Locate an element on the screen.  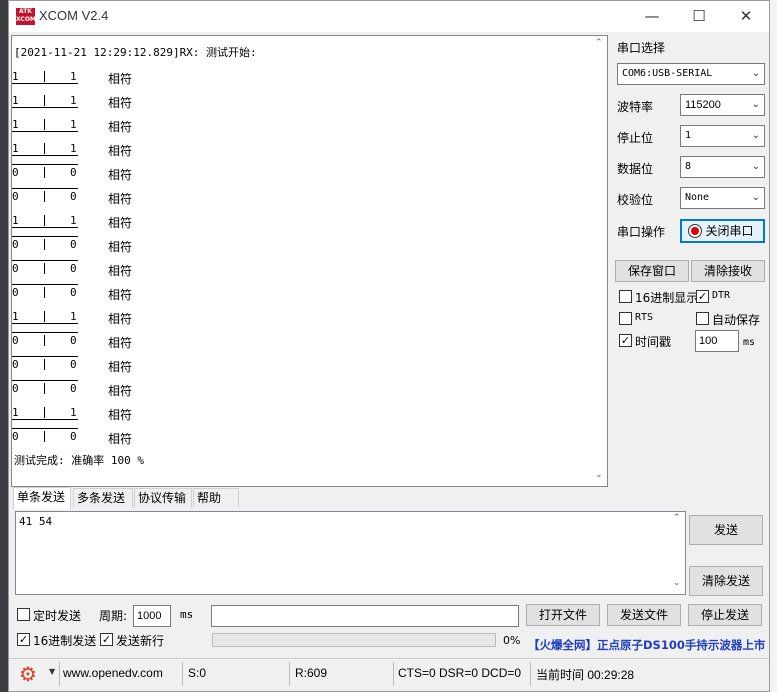
caret-down-icon: ▼ is located at coordinates (52, 671).